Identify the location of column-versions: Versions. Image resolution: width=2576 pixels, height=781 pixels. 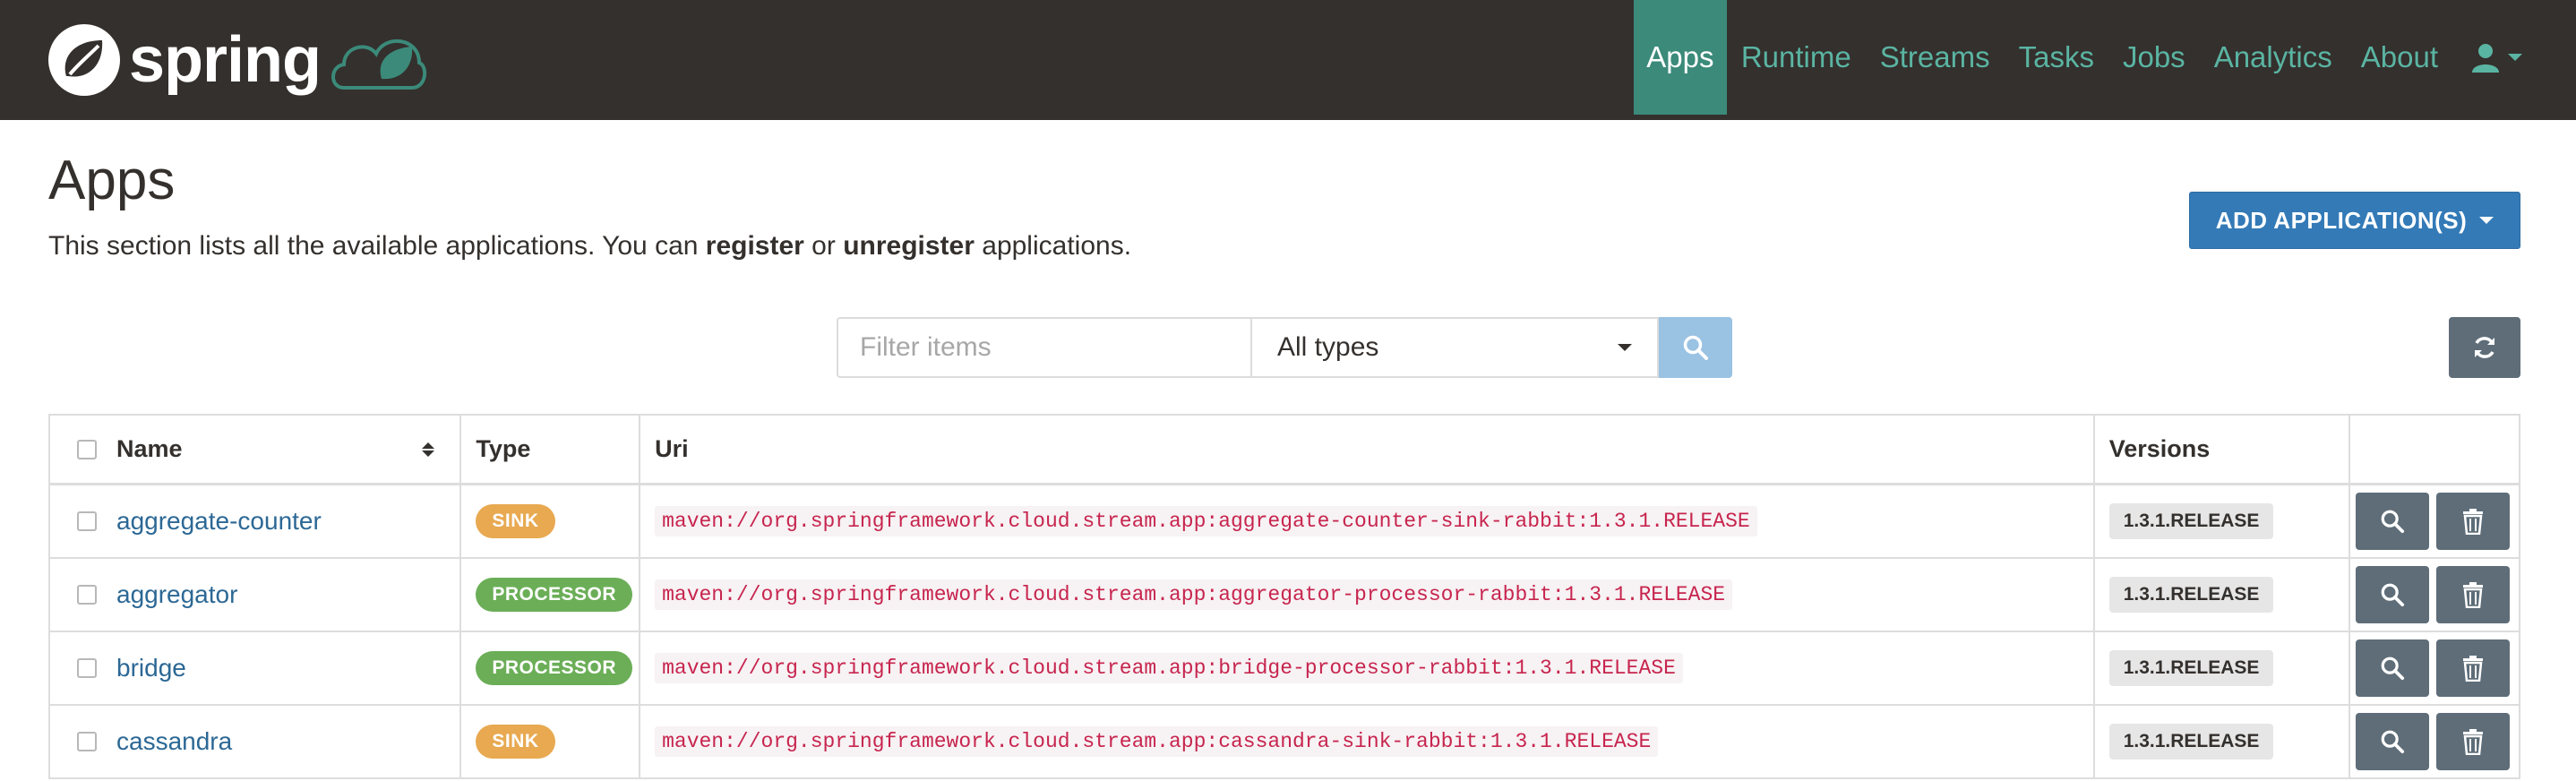
(2223, 449).